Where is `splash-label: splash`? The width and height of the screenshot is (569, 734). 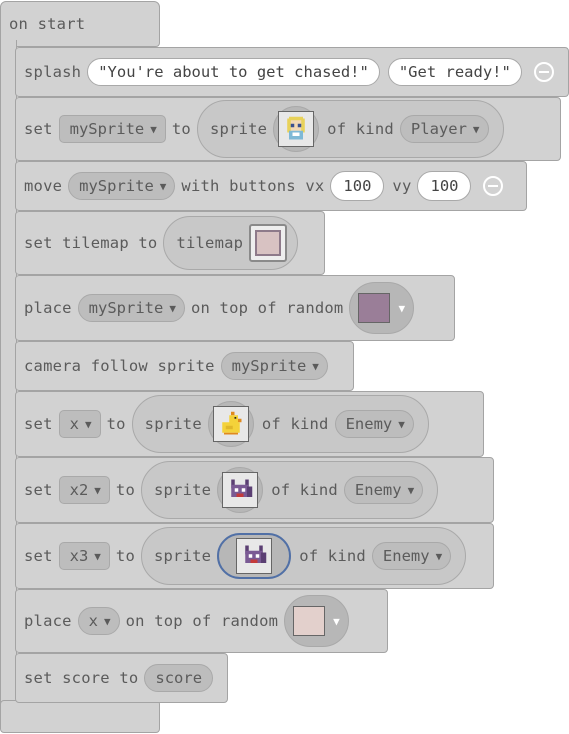
splash-label: splash is located at coordinates (53, 72).